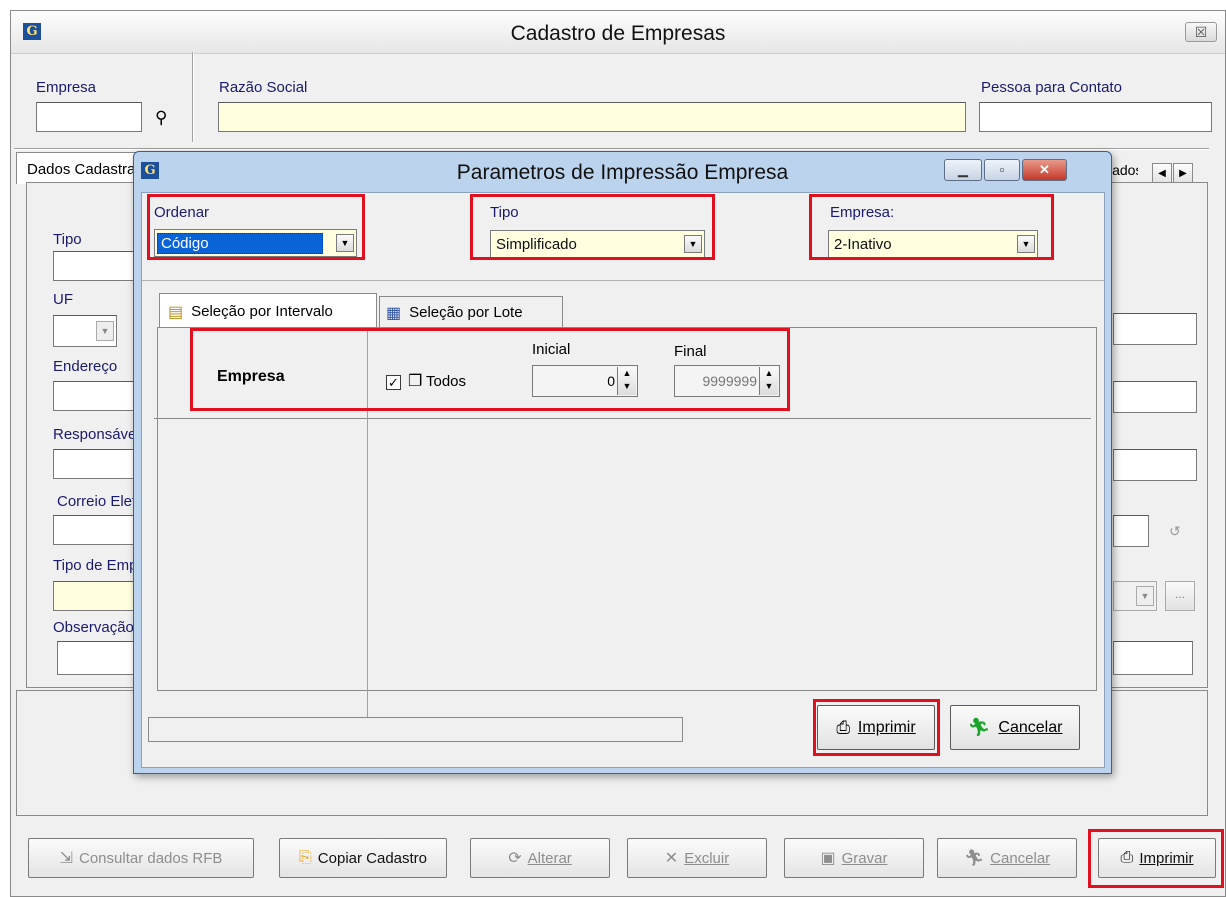  I want to click on excluir-button: ✕ Excluir, so click(697, 858).